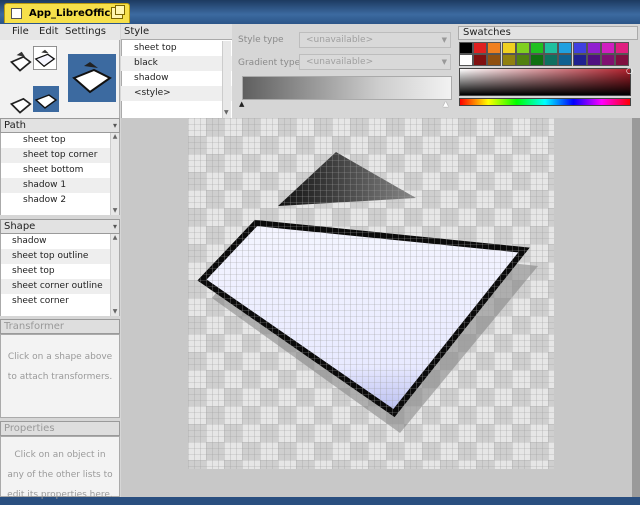  What do you see at coordinates (60, 32) in the screenshot?
I see `menu-bar: File Edit Settings` at bounding box center [60, 32].